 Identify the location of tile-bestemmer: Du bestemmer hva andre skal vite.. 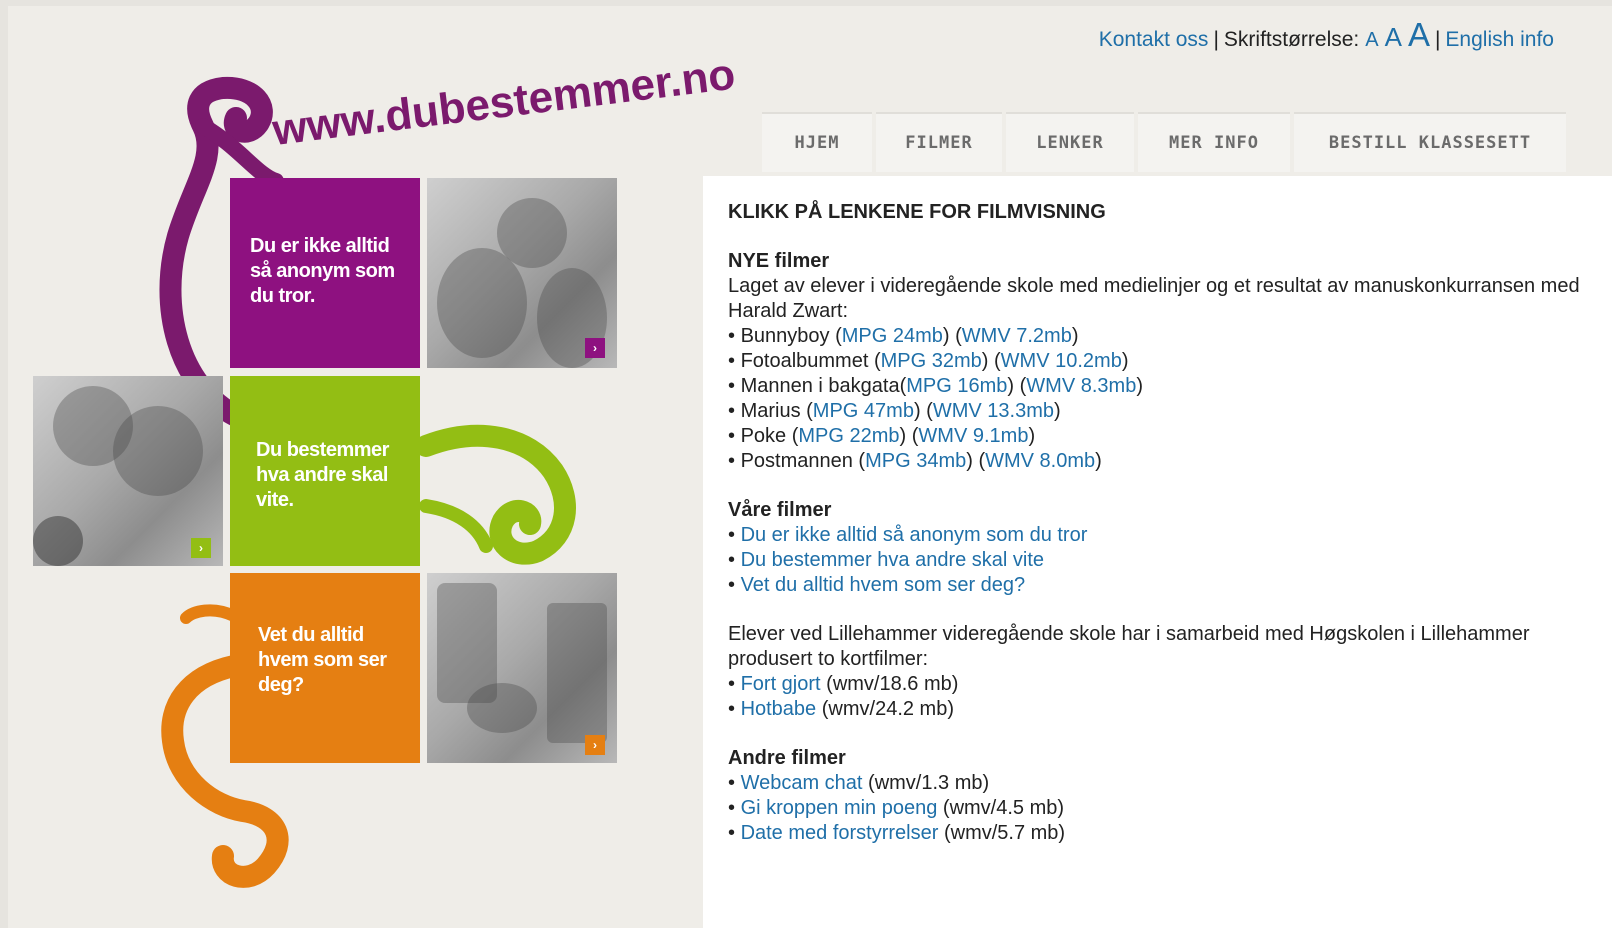
(325, 471).